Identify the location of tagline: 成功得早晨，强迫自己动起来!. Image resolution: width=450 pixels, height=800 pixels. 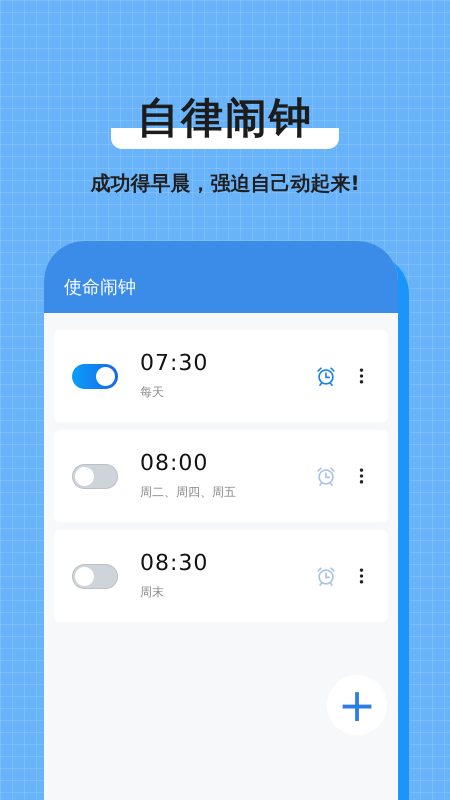
(225, 183).